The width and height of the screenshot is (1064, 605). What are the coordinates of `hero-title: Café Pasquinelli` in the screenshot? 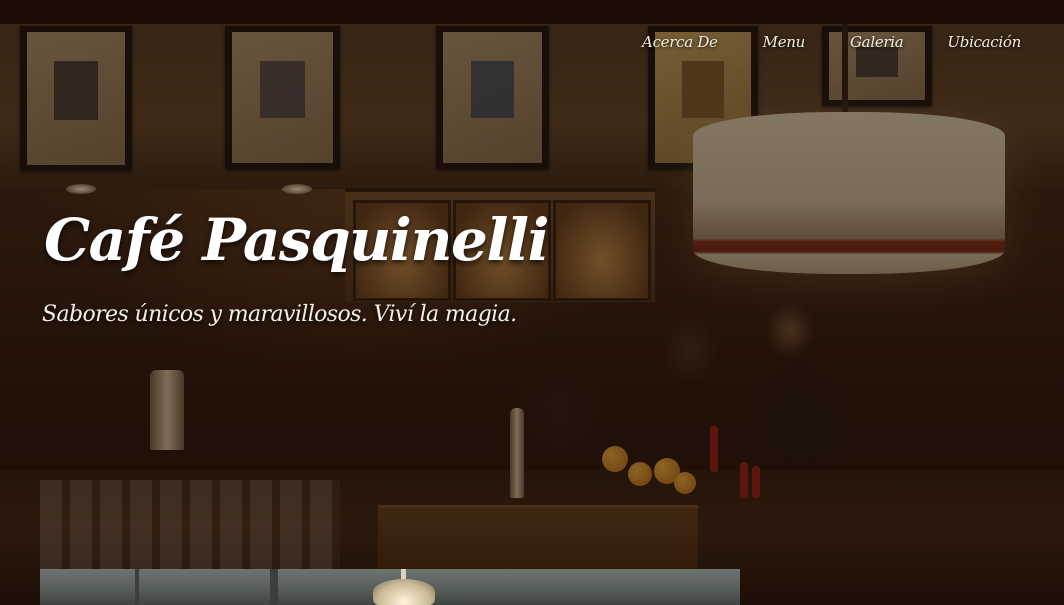 It's located at (297, 240).